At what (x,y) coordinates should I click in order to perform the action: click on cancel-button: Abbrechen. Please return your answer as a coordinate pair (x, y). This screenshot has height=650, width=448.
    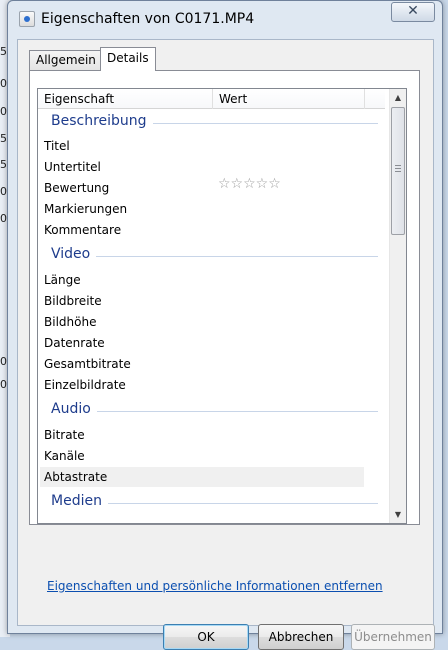
    Looking at the image, I should click on (301, 637).